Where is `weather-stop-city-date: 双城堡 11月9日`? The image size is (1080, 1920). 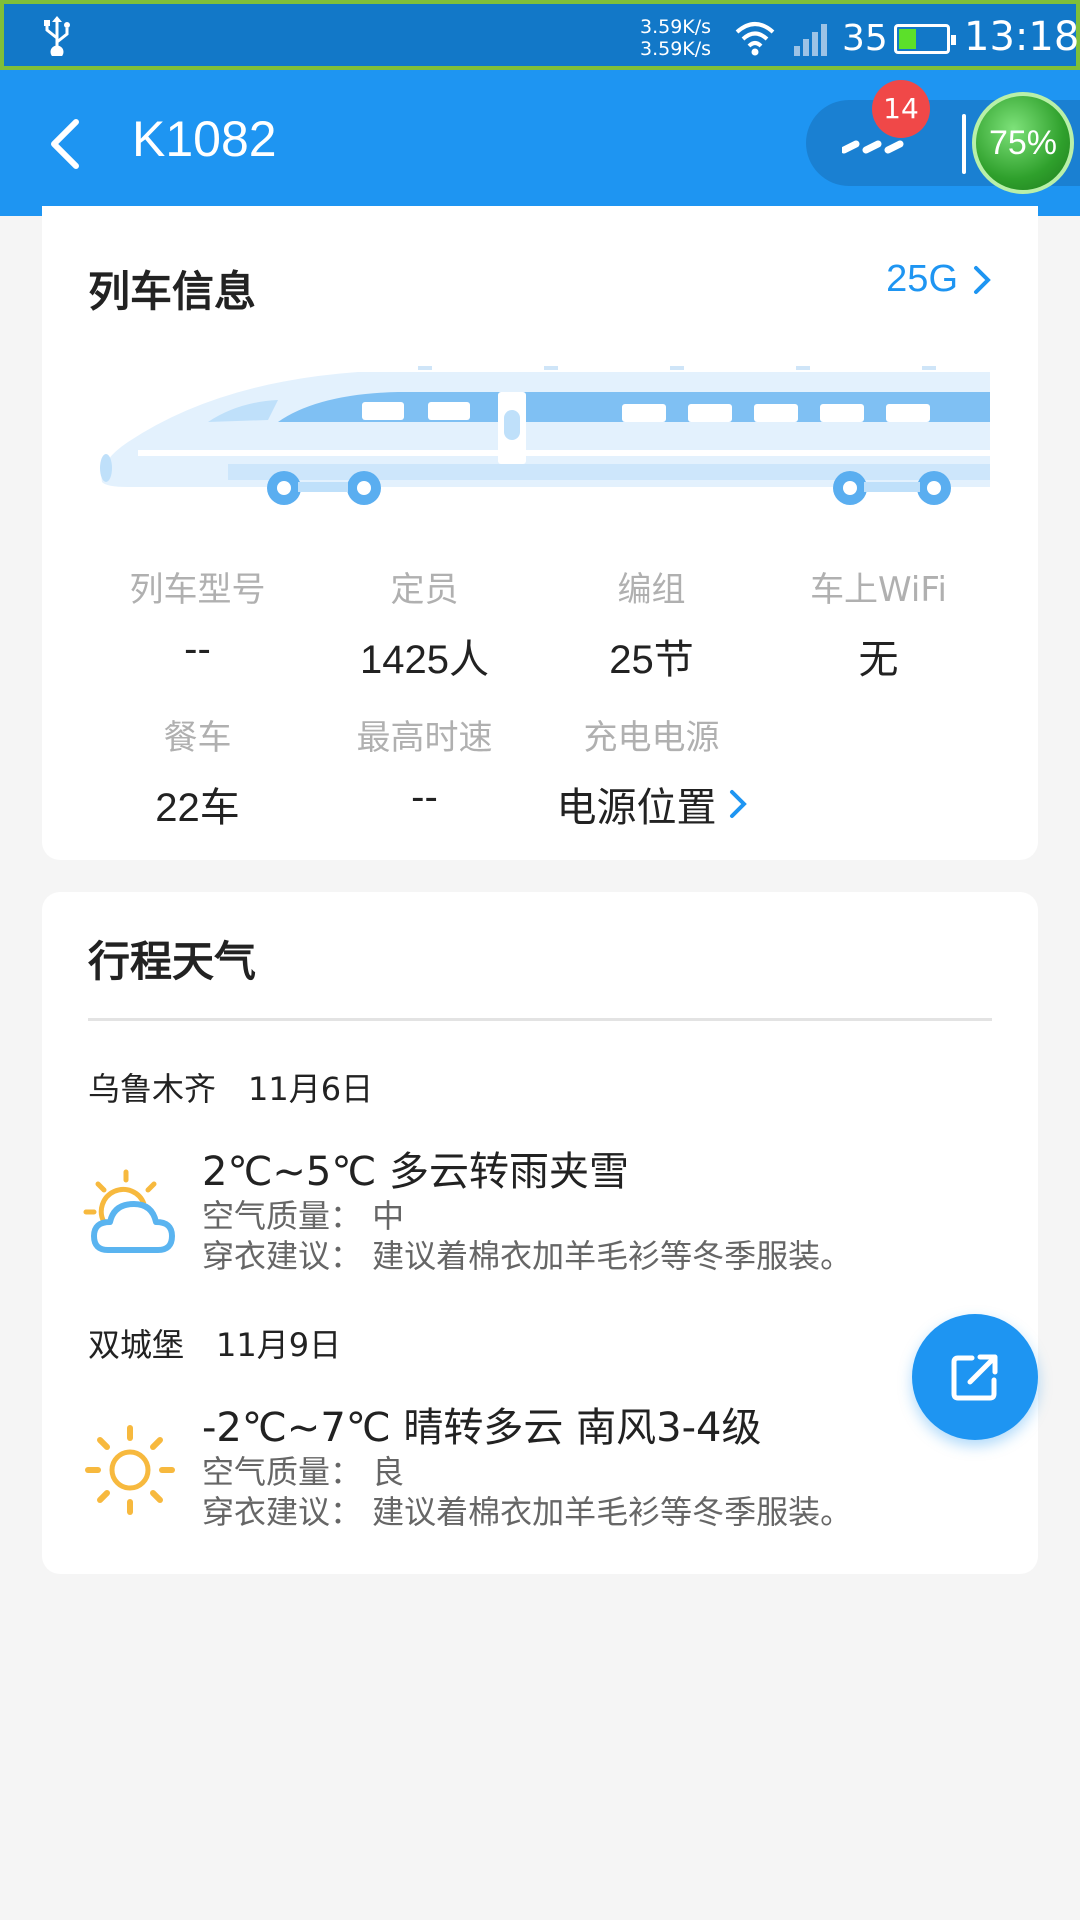
weather-stop-city-date: 双城堡 11月9日 is located at coordinates (215, 1345).